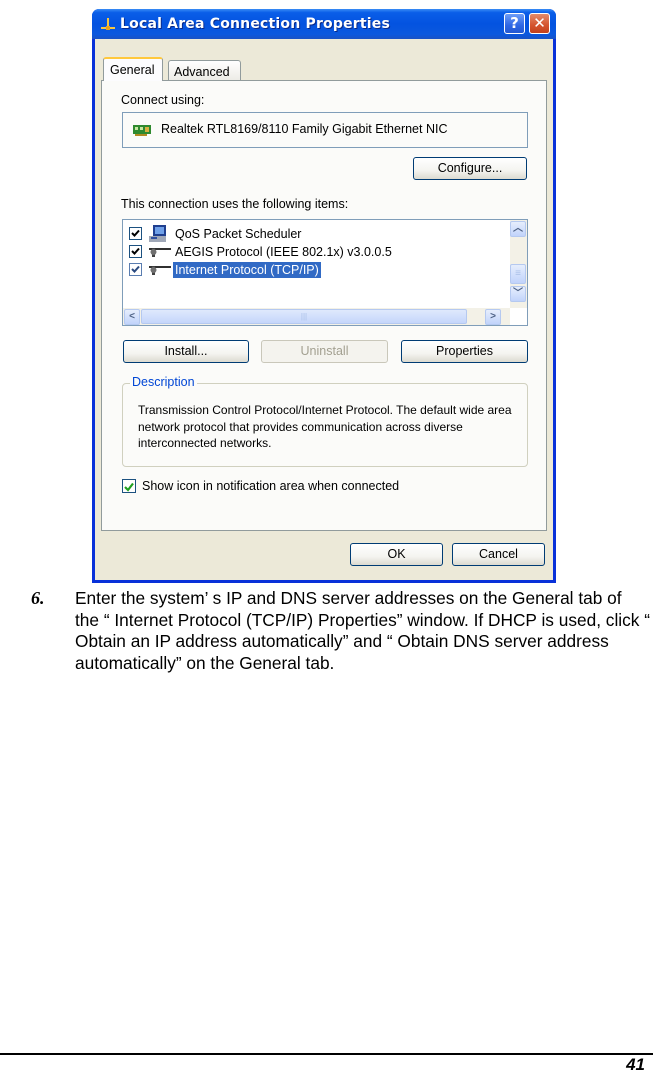  What do you see at coordinates (247, 270) in the screenshot?
I see `item-label: Internet Protocol (TCP/IP)` at bounding box center [247, 270].